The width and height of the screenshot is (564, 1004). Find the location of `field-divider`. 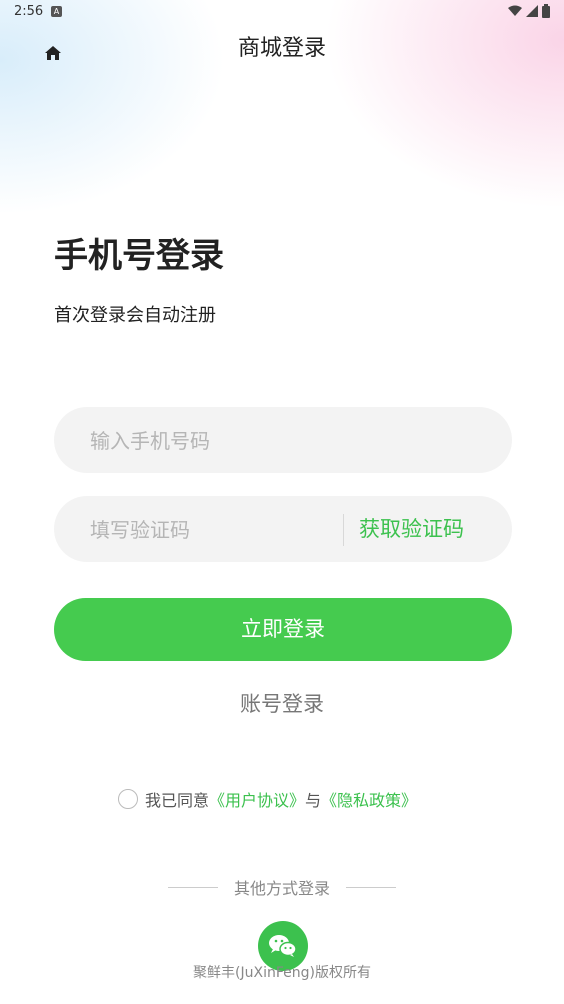

field-divider is located at coordinates (343, 530).